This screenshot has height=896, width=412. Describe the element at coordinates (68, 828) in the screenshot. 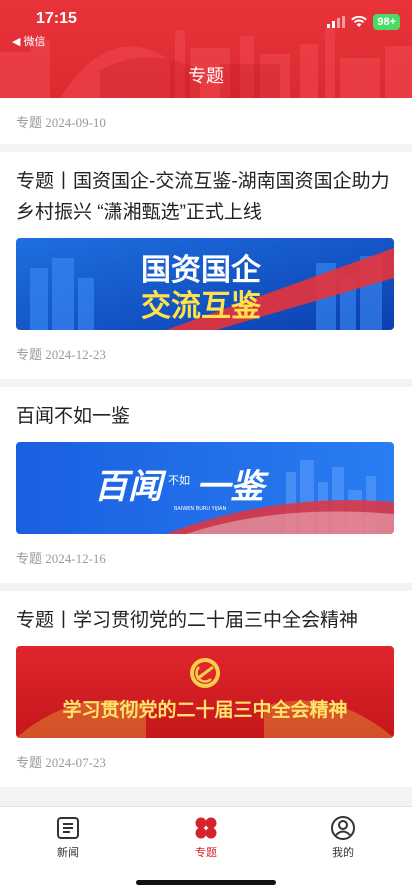

I see `news-icon` at that location.